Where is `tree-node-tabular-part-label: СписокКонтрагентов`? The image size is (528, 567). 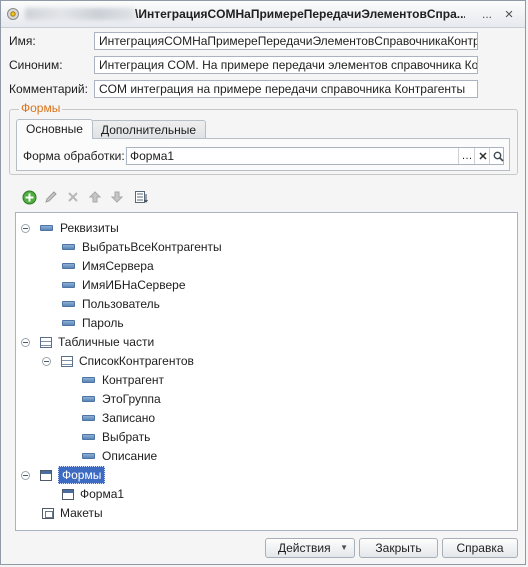 tree-node-tabular-part-label: СписокКонтрагентов is located at coordinates (136, 361).